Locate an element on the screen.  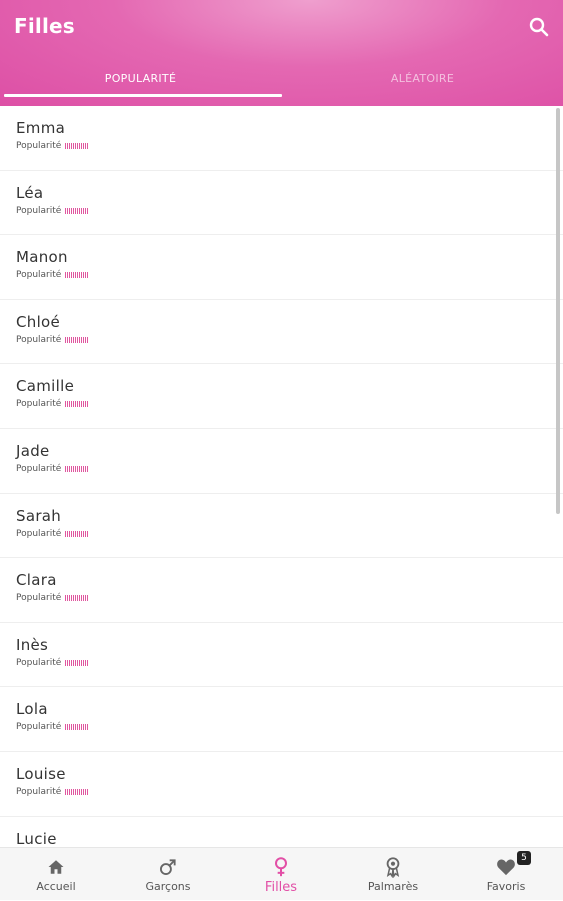
nav-favoris: 5 Favoris is located at coordinates (506, 874).